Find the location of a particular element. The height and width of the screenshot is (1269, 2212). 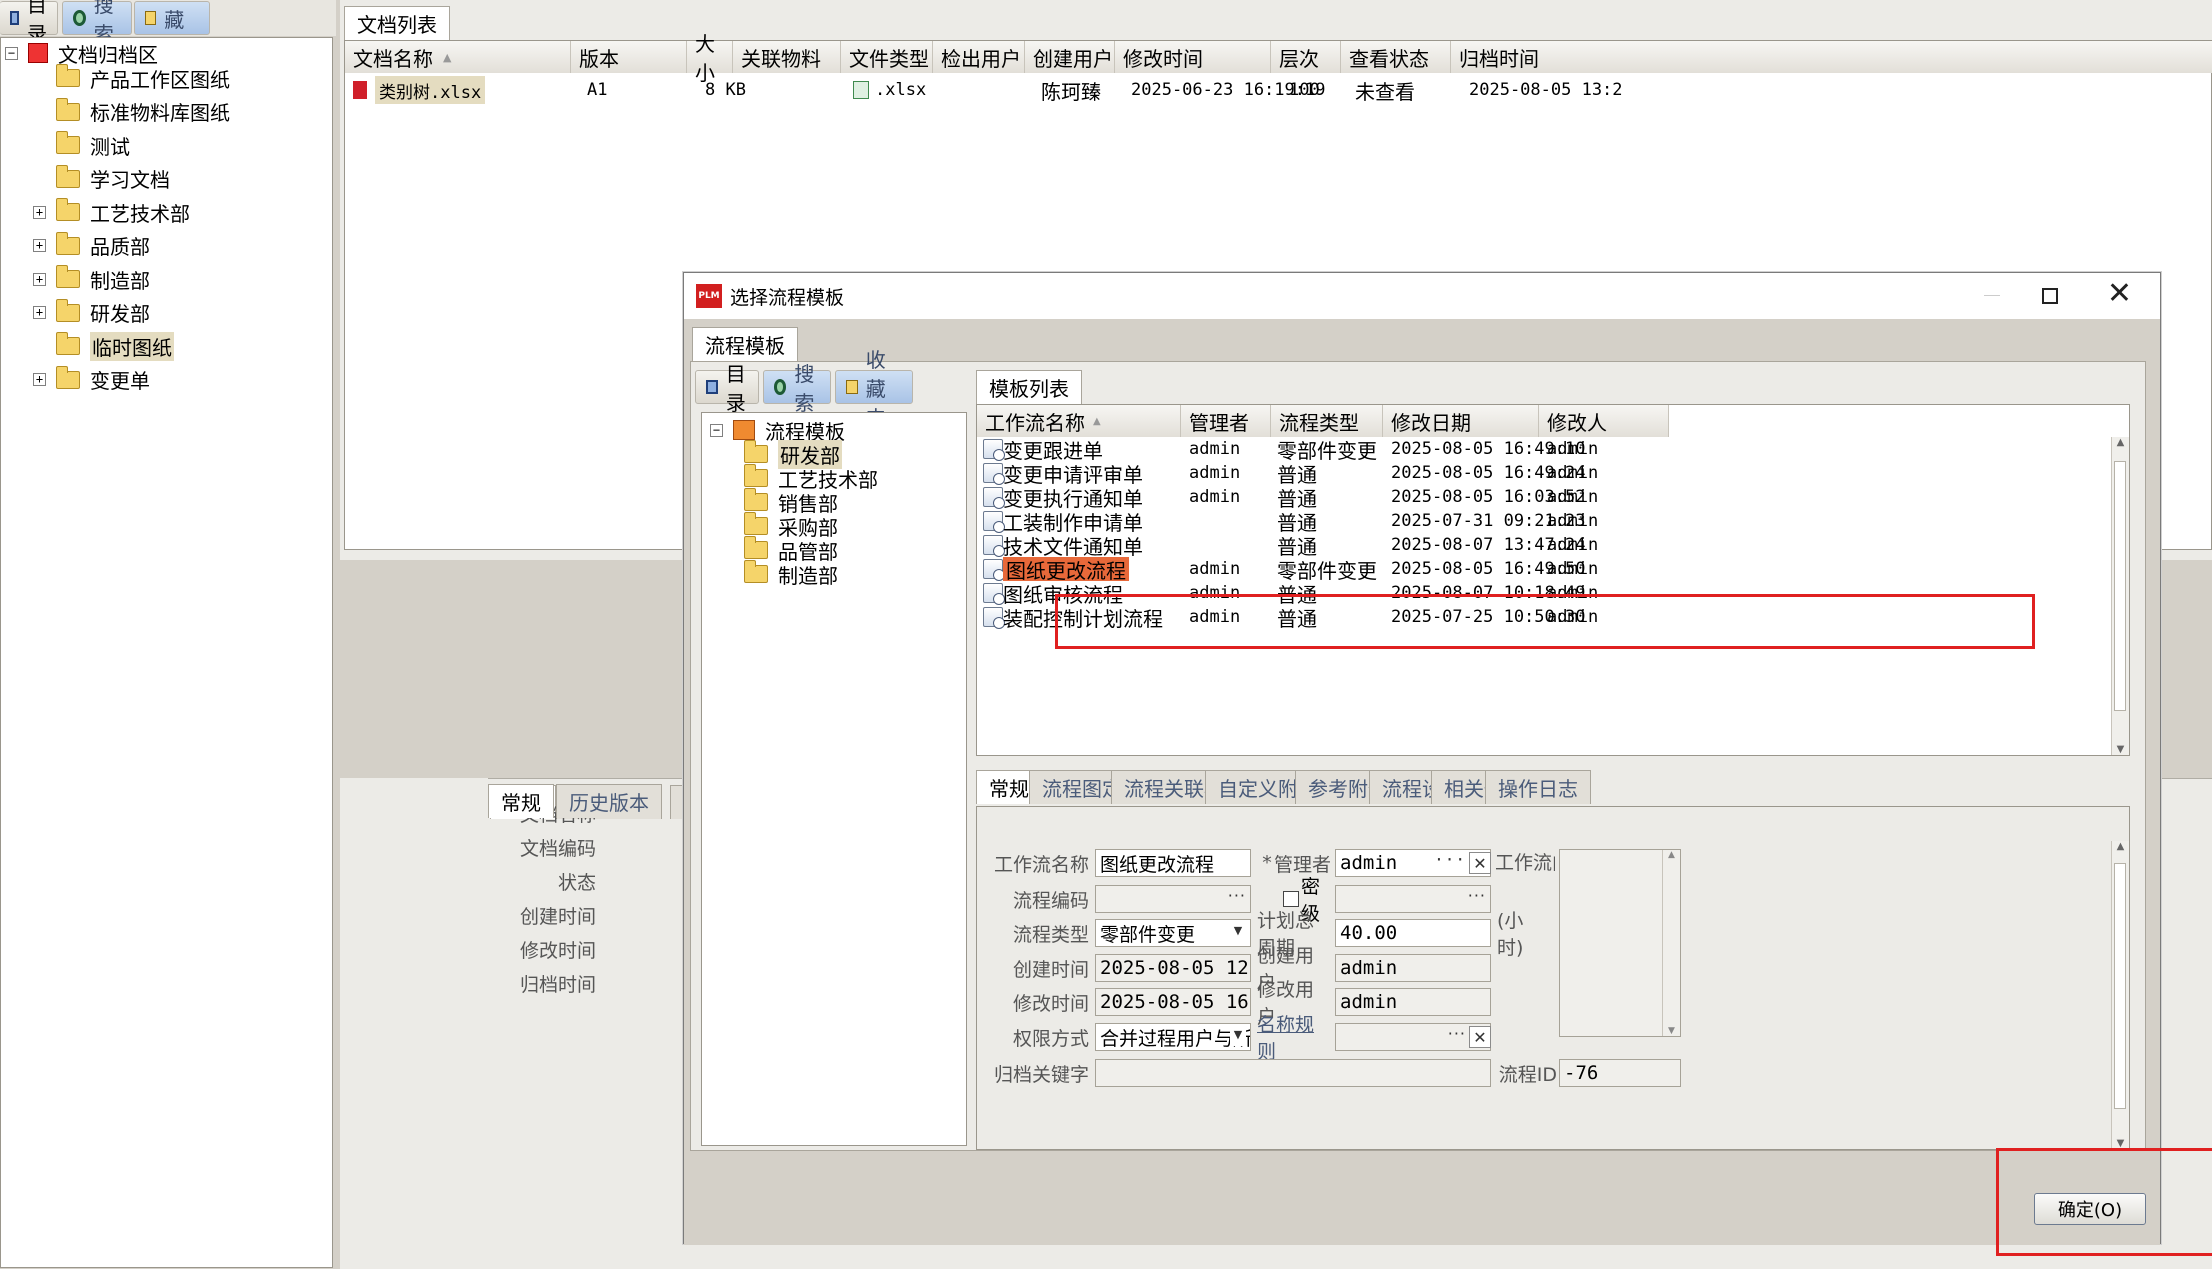

tab-history-left: 历史版本 is located at coordinates (609, 801).